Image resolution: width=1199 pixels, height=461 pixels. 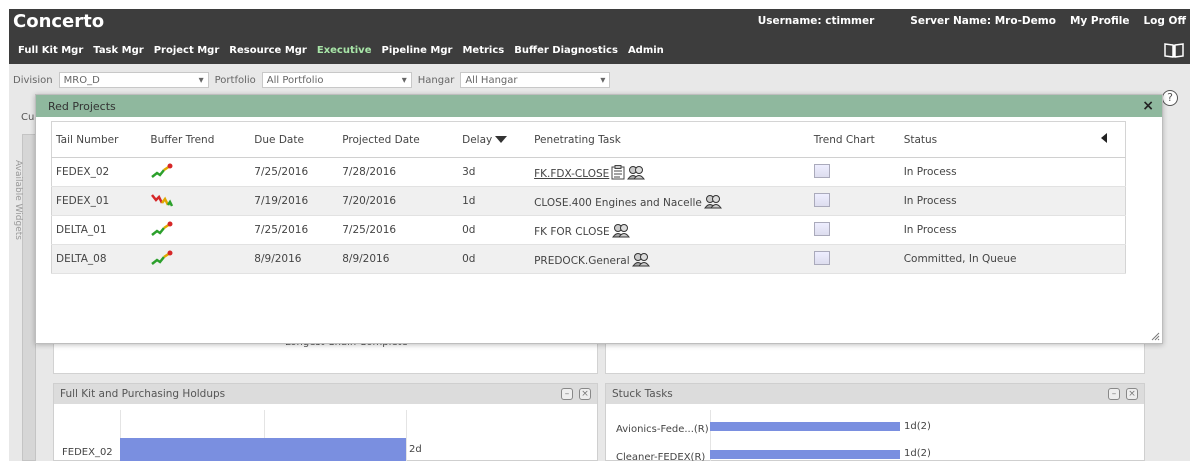 What do you see at coordinates (805, 426) in the screenshot?
I see `stuck-row1-bar` at bounding box center [805, 426].